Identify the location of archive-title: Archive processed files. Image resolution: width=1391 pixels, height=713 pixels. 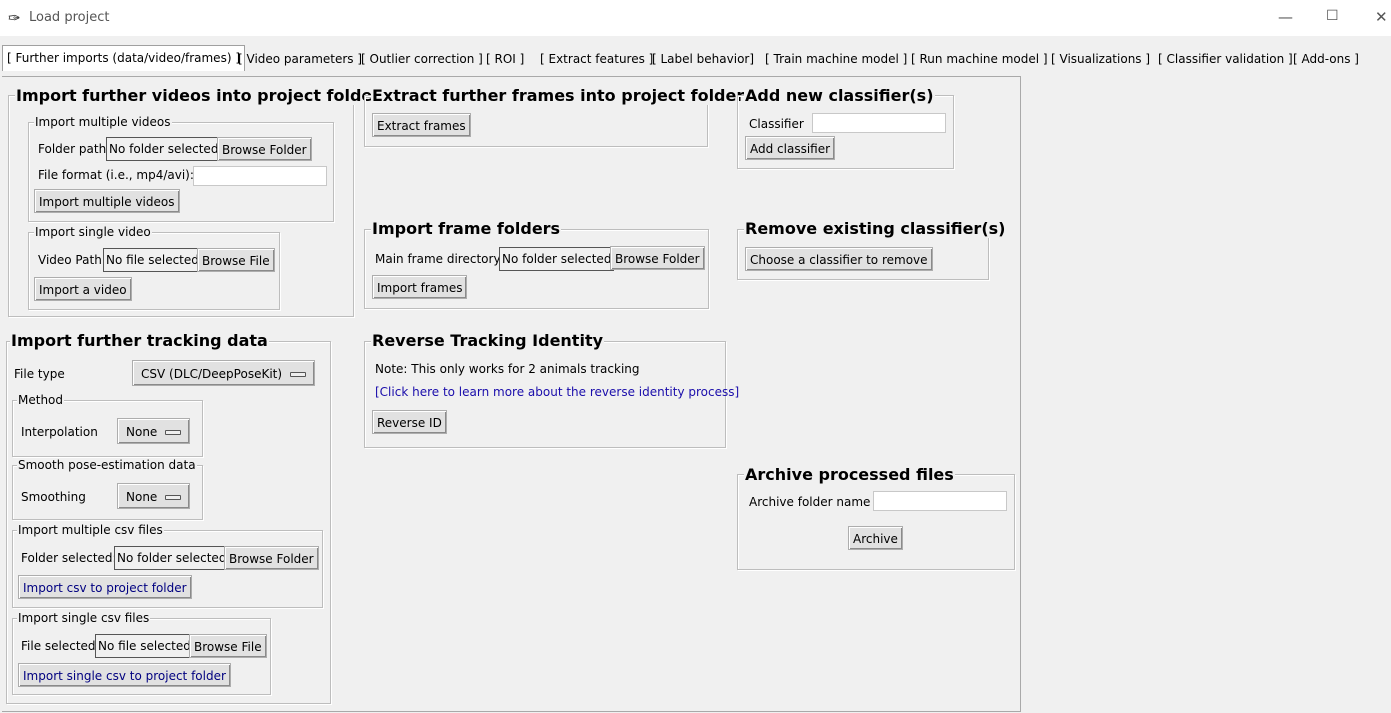
(849, 474).